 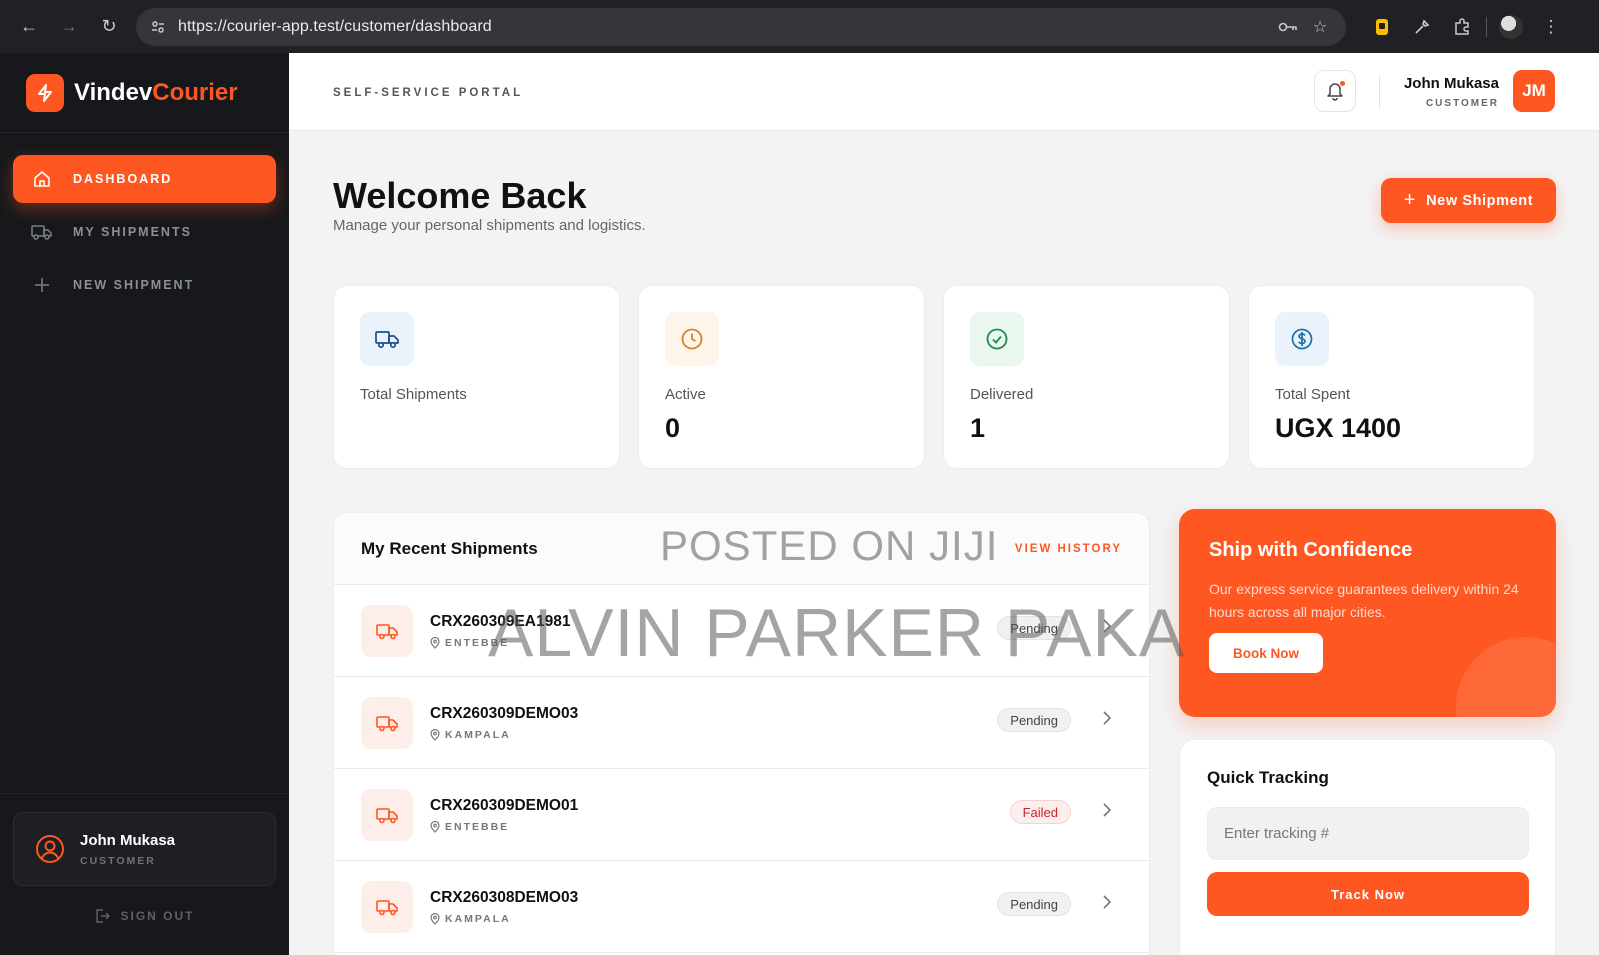 I want to click on status-badge: Failed, so click(x=1040, y=812).